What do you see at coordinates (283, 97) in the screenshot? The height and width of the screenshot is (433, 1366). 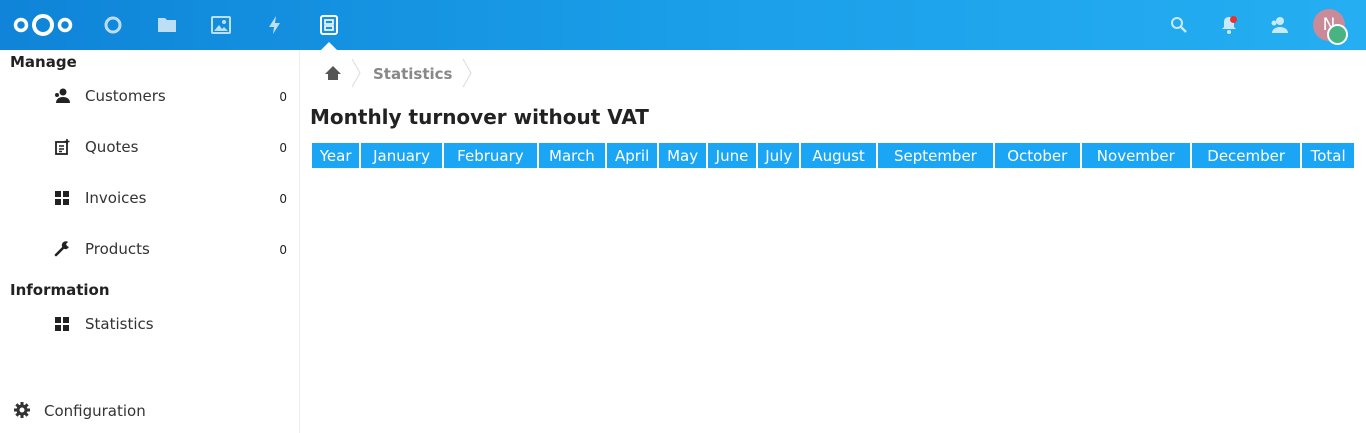 I see `customers-count: 0` at bounding box center [283, 97].